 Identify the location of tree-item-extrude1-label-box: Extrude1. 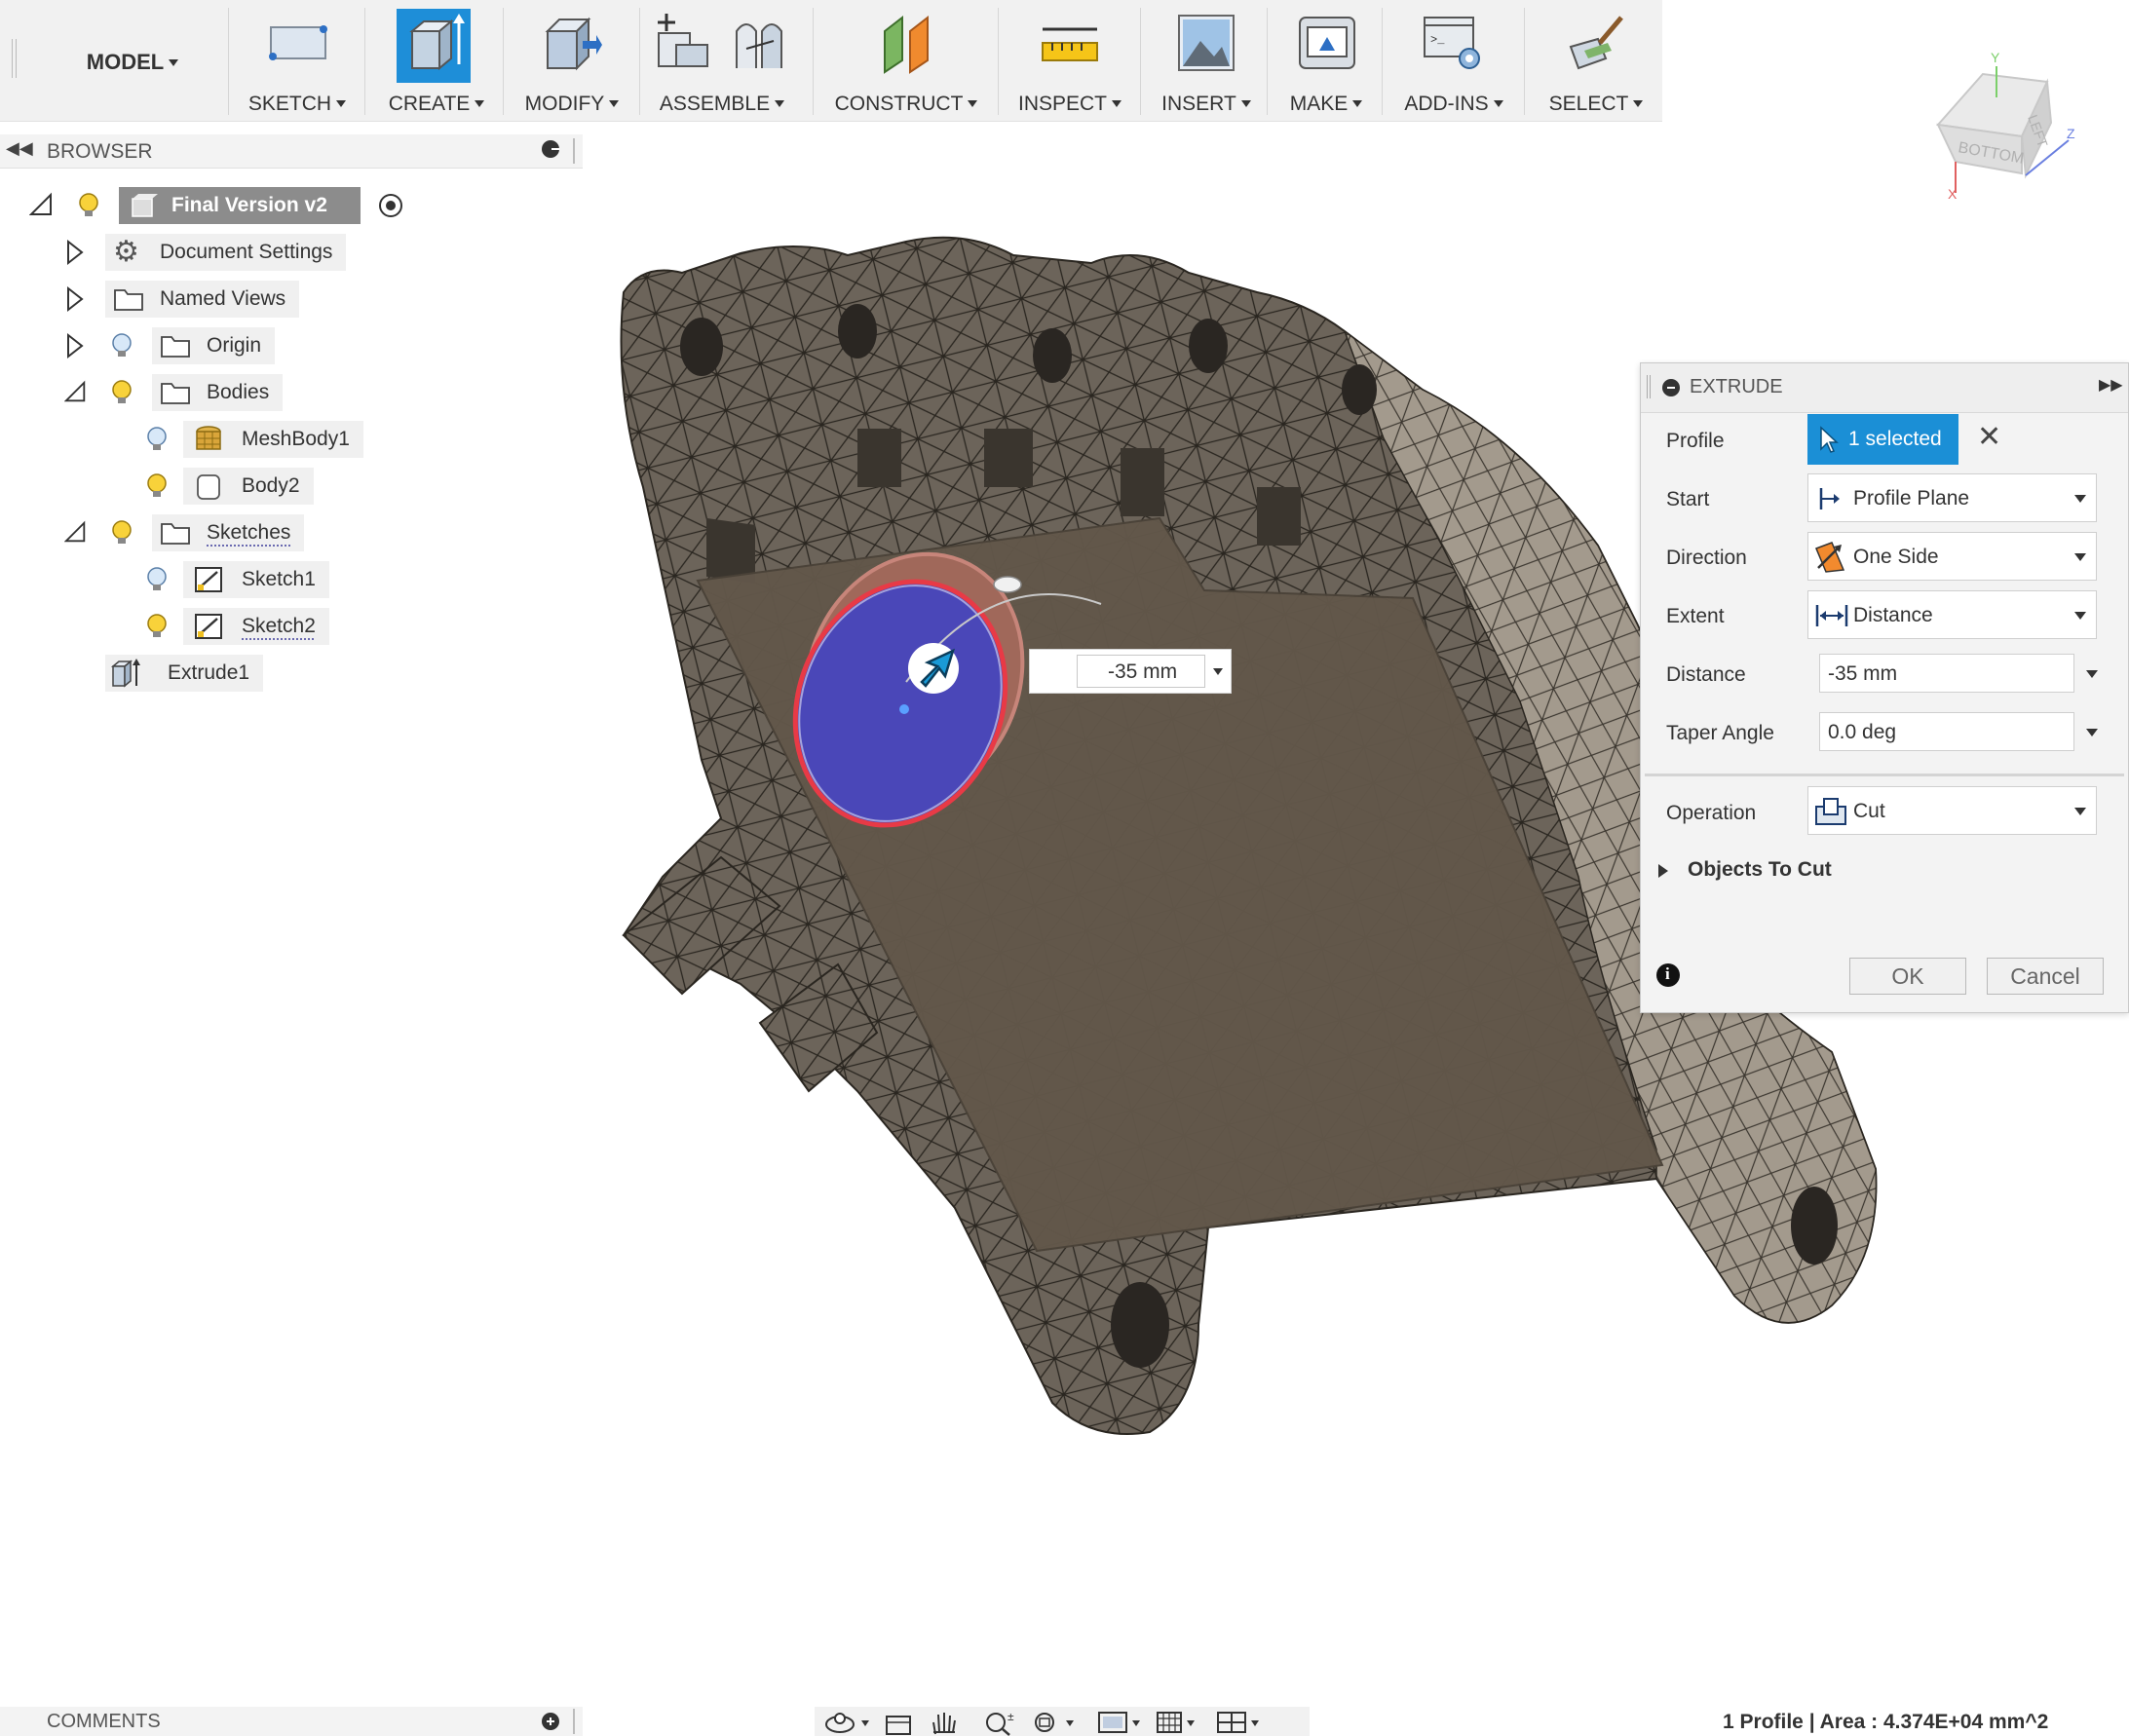
(184, 673).